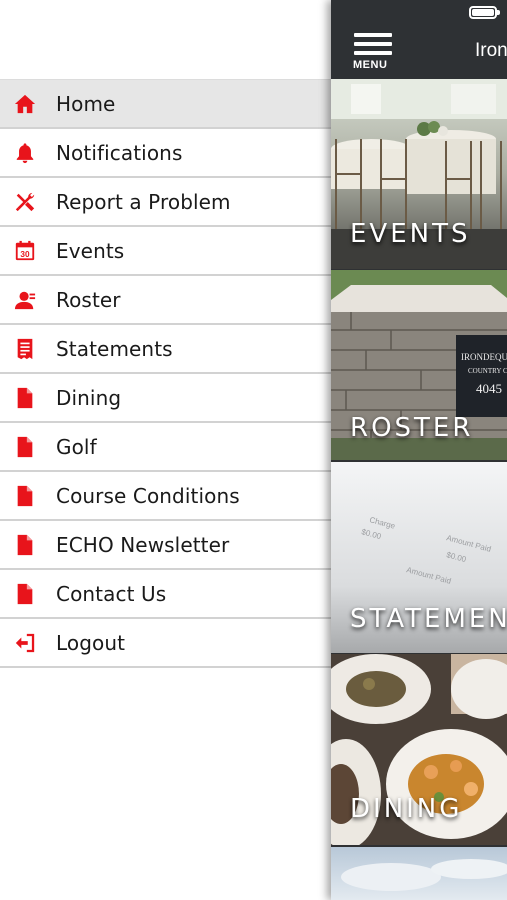  Describe the element at coordinates (419, 39) in the screenshot. I see `top-bar: MENU Iron` at that location.